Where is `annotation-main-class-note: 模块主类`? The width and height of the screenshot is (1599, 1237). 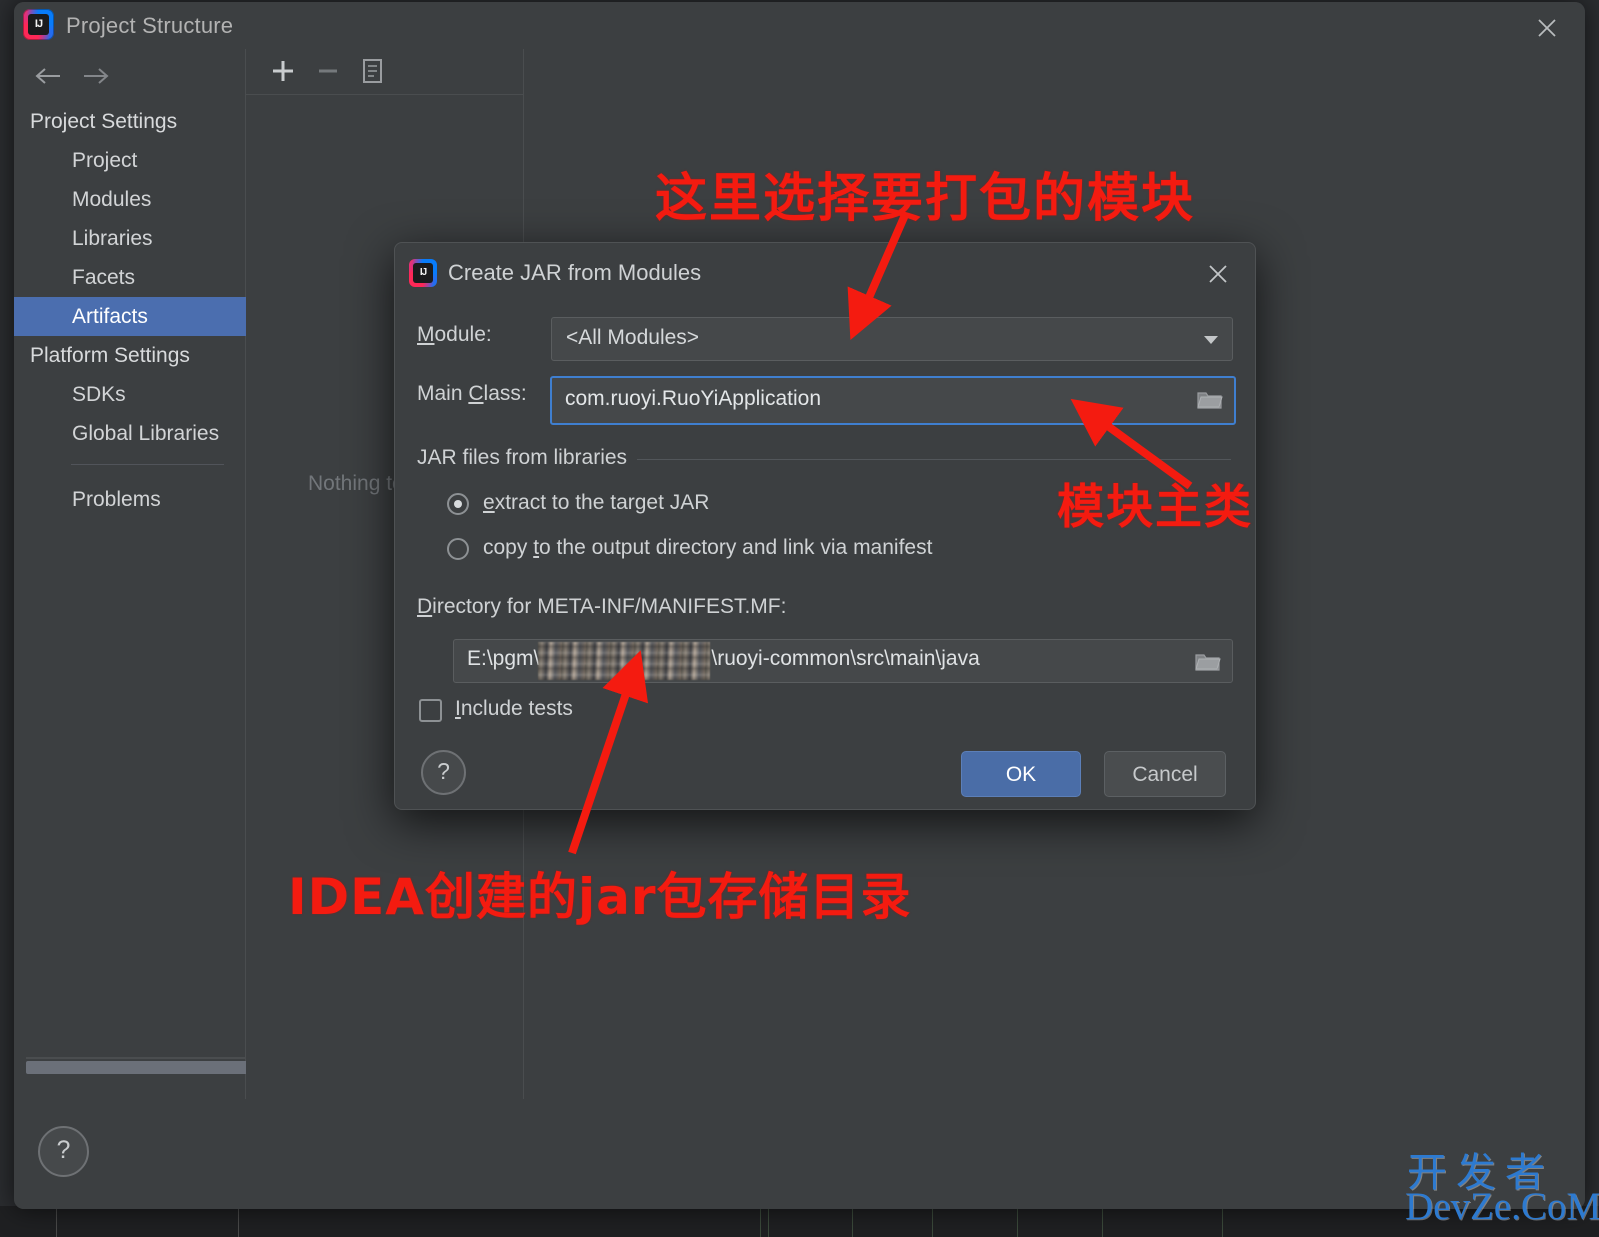
annotation-main-class-note: 模块主类 is located at coordinates (1155, 507).